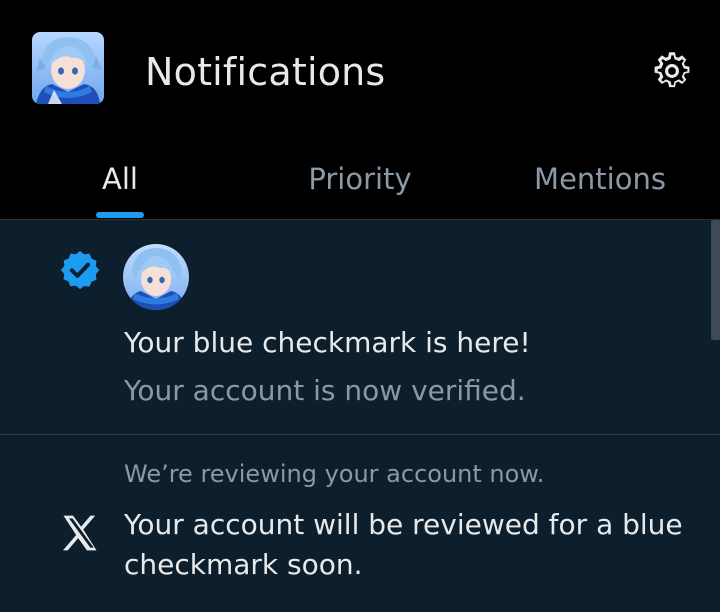 This screenshot has height=612, width=720. I want to click on scrollbar, so click(715, 280).